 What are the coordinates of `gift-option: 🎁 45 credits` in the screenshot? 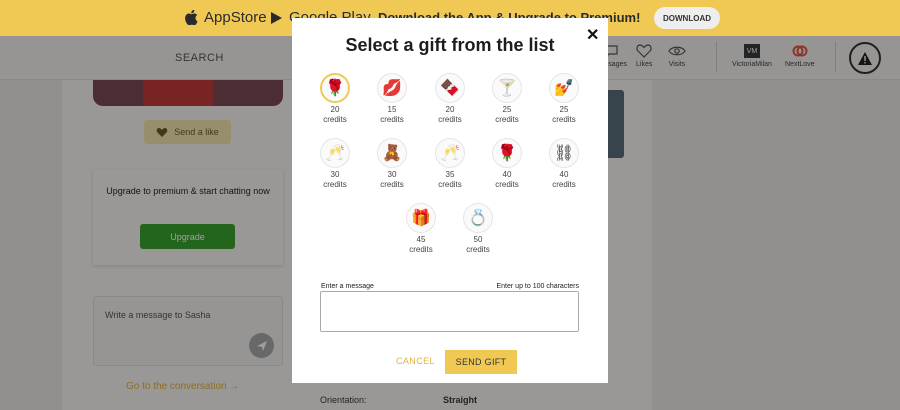 It's located at (421, 229).